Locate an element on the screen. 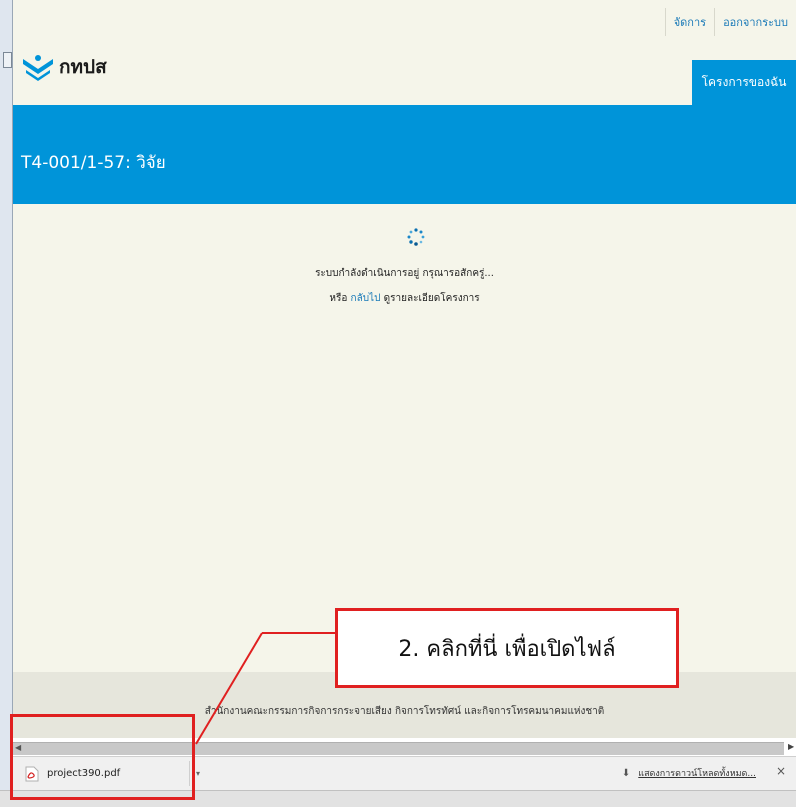 The image size is (796, 807). annotation-callout: 2. คลิกที่นี่ เพื่อเปิดไฟล์ is located at coordinates (507, 648).